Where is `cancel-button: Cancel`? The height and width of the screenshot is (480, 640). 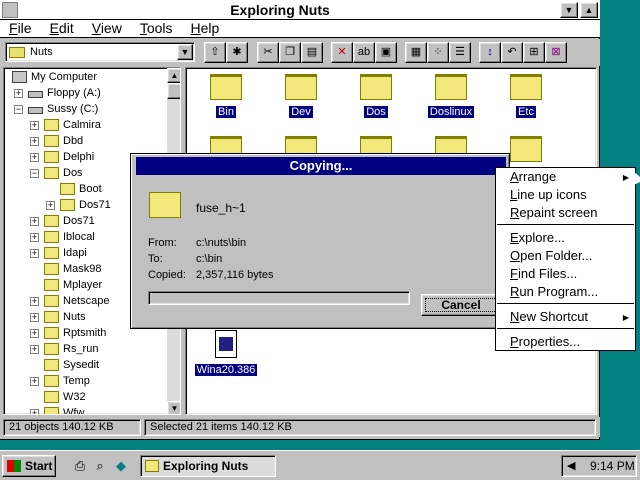 cancel-button: Cancel is located at coordinates (461, 305).